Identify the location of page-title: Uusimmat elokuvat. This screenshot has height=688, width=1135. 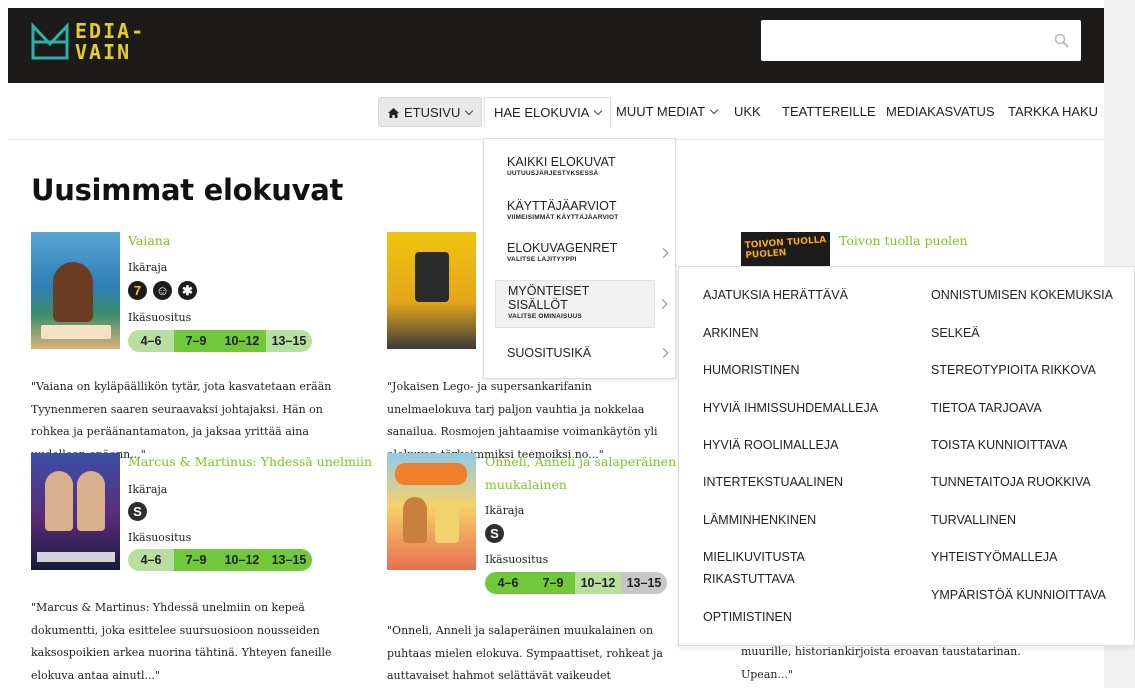
(187, 190).